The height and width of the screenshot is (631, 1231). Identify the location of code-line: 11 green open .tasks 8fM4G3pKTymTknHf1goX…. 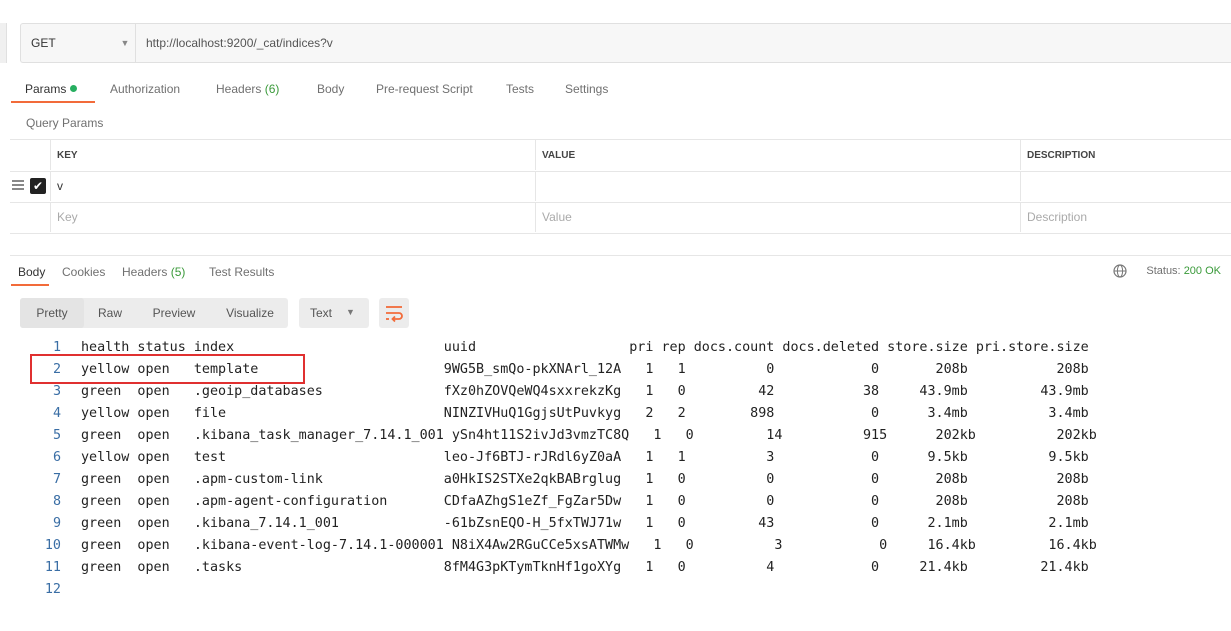
(615, 571).